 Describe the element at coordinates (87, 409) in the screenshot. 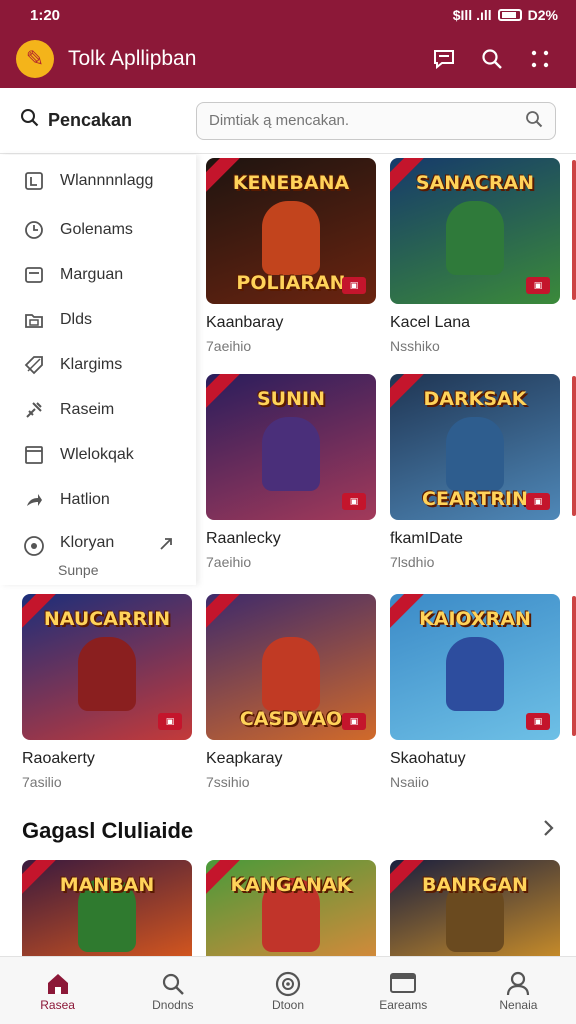

I see `sidebar-item-label: Raseim` at that location.